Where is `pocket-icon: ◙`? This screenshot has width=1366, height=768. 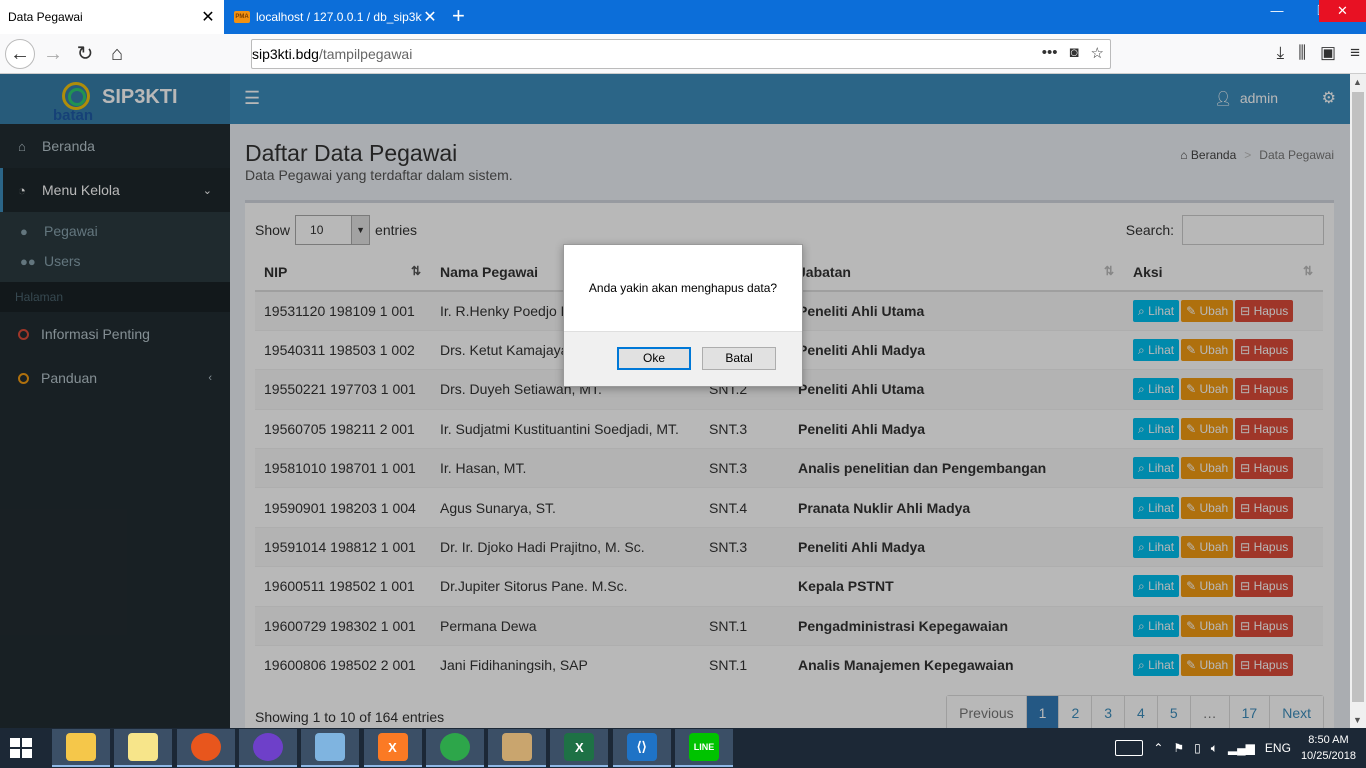
pocket-icon: ◙ is located at coordinates (1073, 53).